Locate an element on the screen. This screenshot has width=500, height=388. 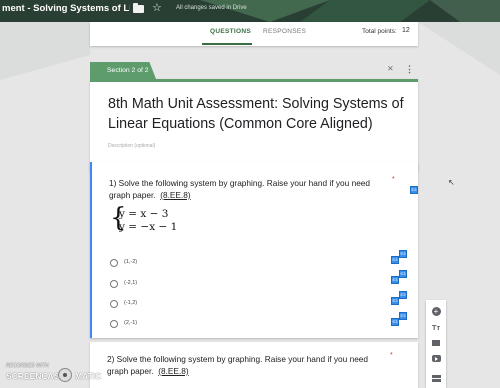
save-status: All changes saved in Drive is located at coordinates (211, 8).